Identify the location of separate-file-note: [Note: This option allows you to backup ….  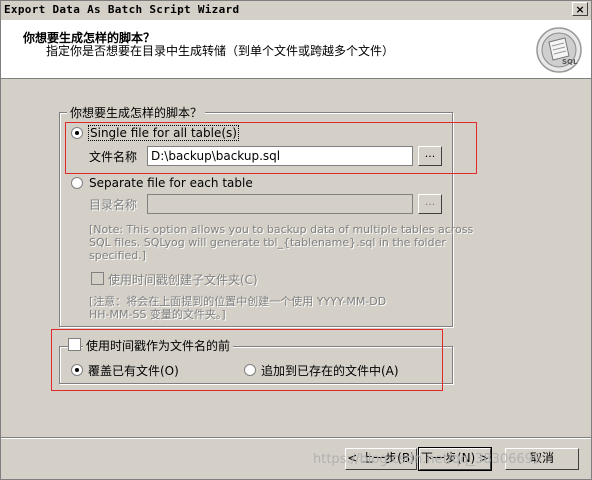
(281, 242).